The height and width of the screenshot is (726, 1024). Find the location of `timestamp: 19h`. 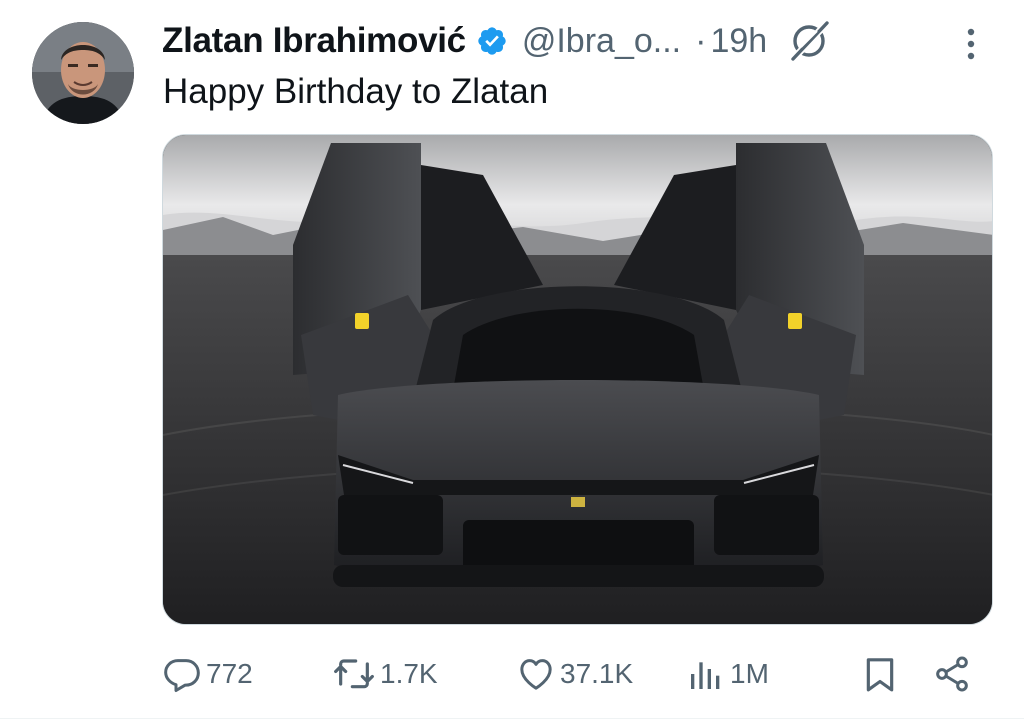

timestamp: 19h is located at coordinates (738, 41).